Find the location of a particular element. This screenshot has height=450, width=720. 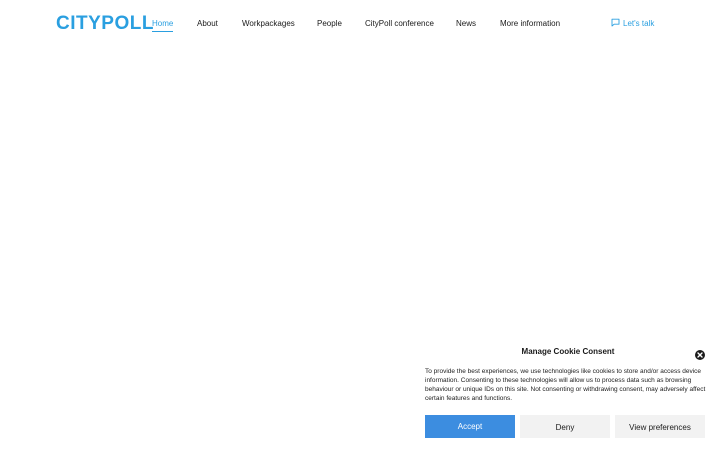

nav-item-people: People is located at coordinates (329, 24).